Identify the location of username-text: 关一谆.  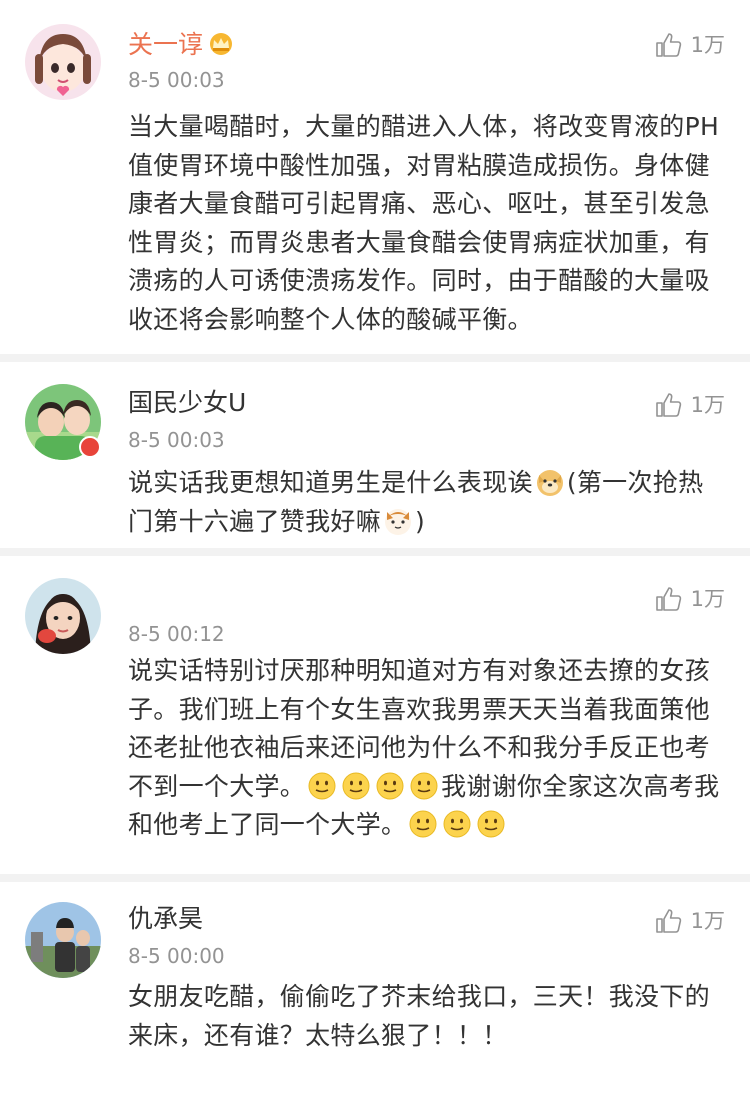
(165, 44).